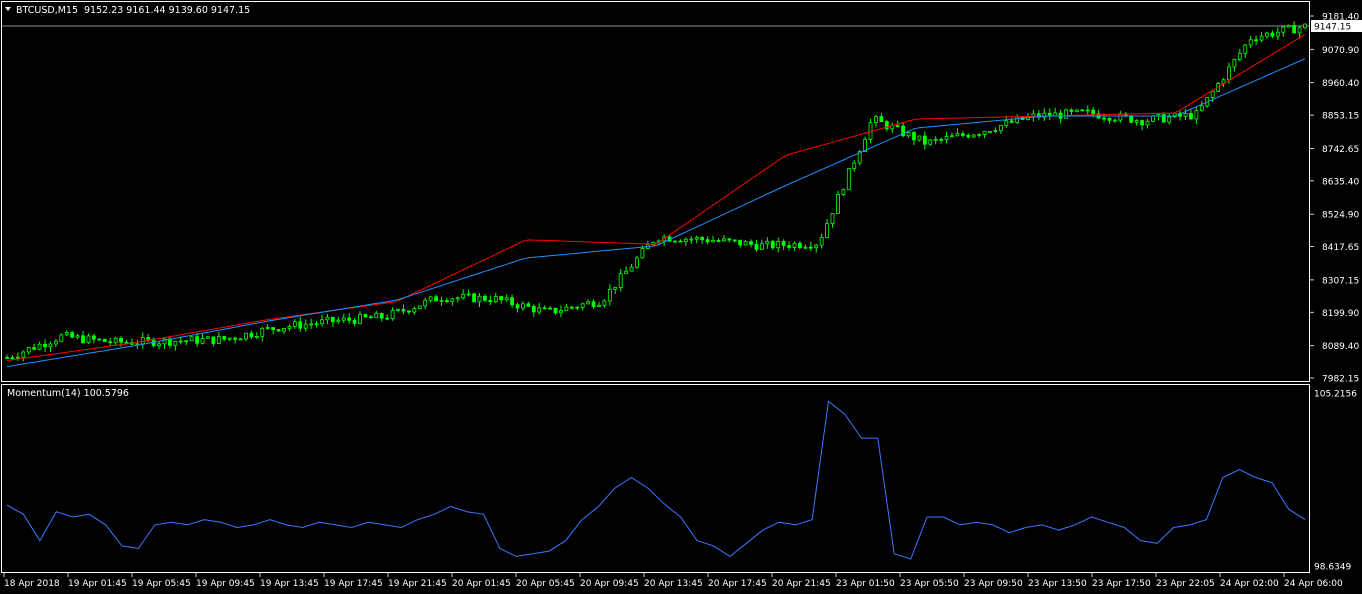  I want to click on price-tick-label: 8960.40, so click(1340, 84).